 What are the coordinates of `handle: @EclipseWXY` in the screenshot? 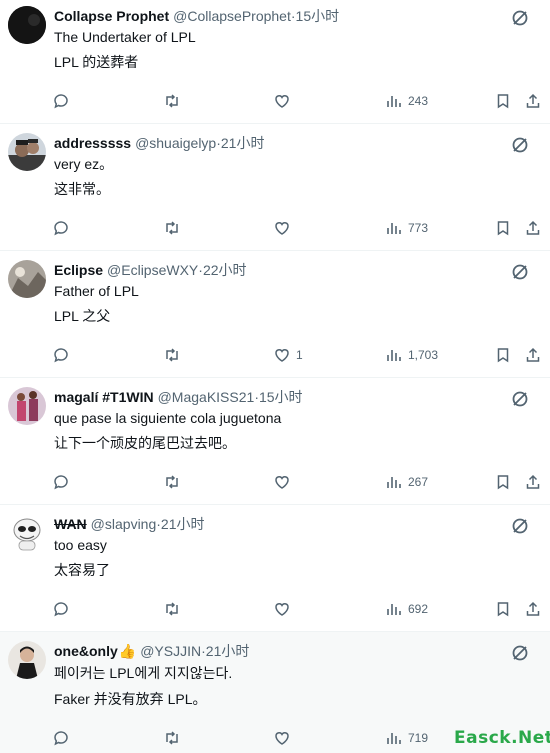 It's located at (152, 270).